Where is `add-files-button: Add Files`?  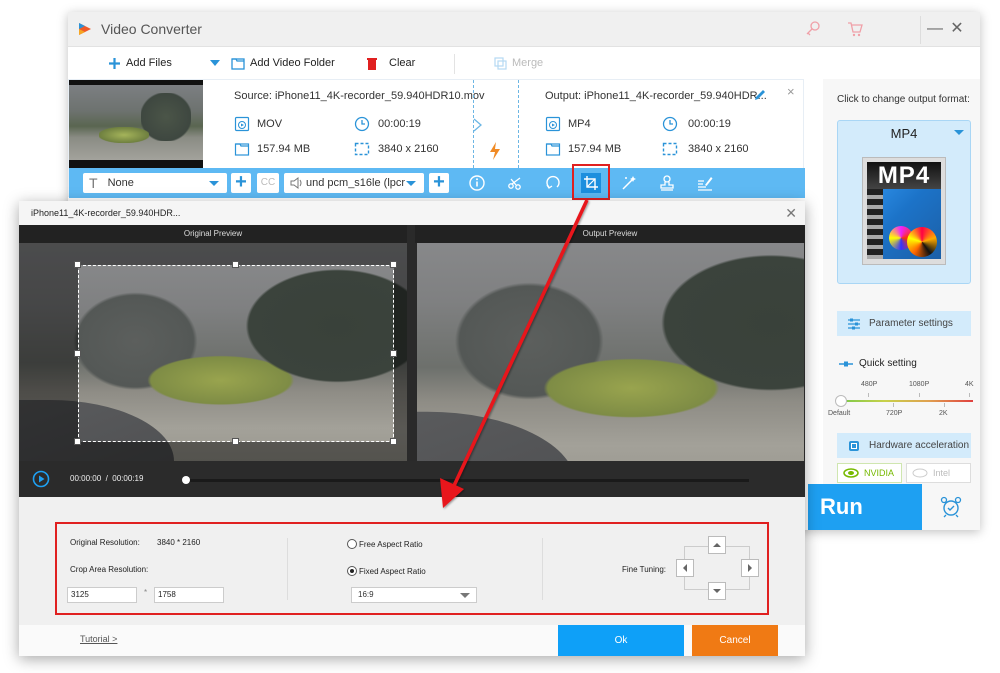
add-files-button: Add Files is located at coordinates (140, 63).